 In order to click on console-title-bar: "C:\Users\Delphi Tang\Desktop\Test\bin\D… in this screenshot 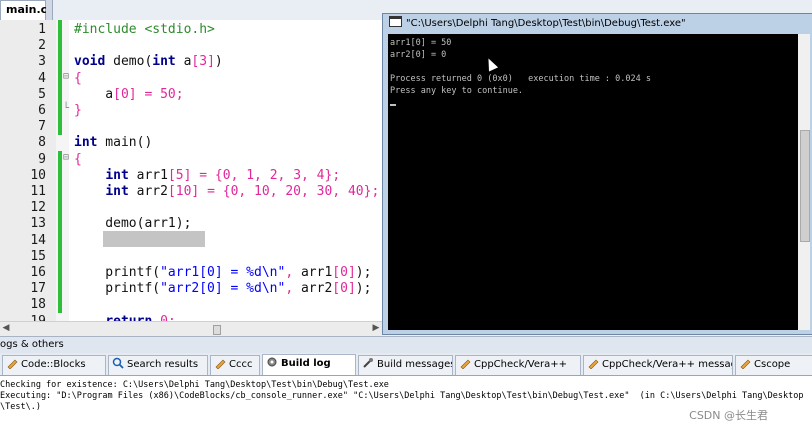, I will do `click(597, 24)`.